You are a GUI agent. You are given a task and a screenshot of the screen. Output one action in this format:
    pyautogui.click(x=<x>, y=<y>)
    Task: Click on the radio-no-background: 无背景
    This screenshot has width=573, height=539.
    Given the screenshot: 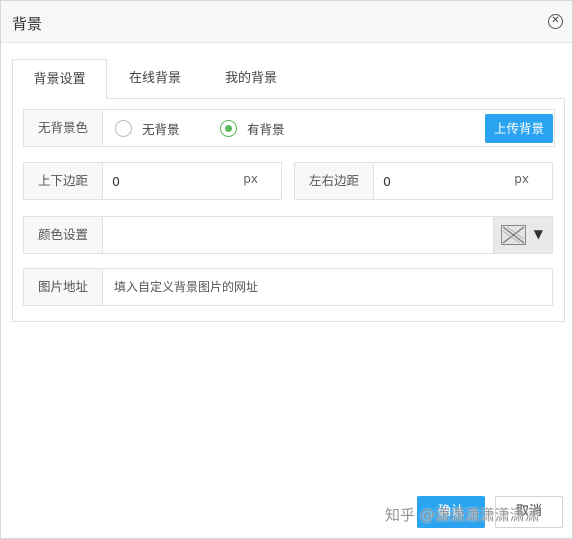 What is the action you would take?
    pyautogui.click(x=147, y=128)
    